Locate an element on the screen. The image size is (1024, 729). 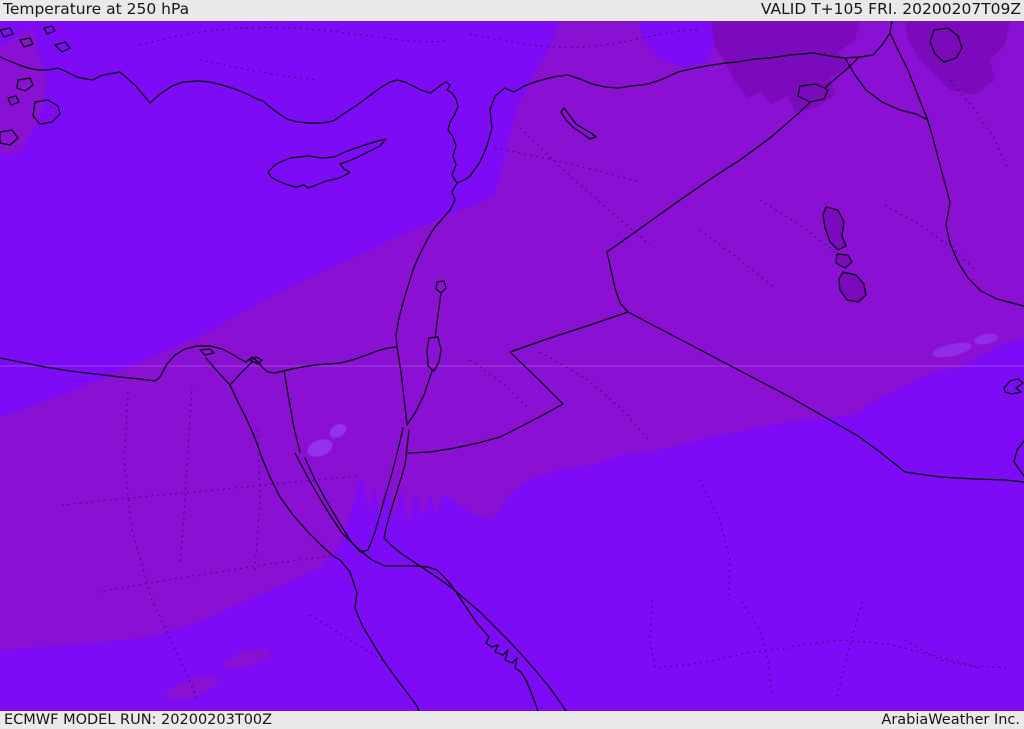
model-run-label: ECMWF MODEL RUN: 20200203T00Z is located at coordinates (138, 719).